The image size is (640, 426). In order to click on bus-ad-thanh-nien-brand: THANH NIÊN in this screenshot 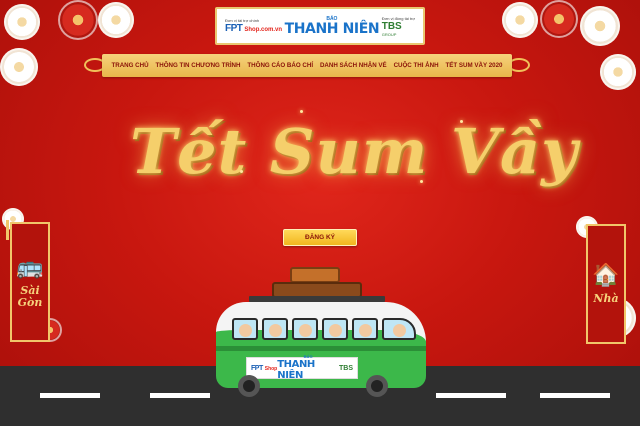, I will do `click(296, 370)`.